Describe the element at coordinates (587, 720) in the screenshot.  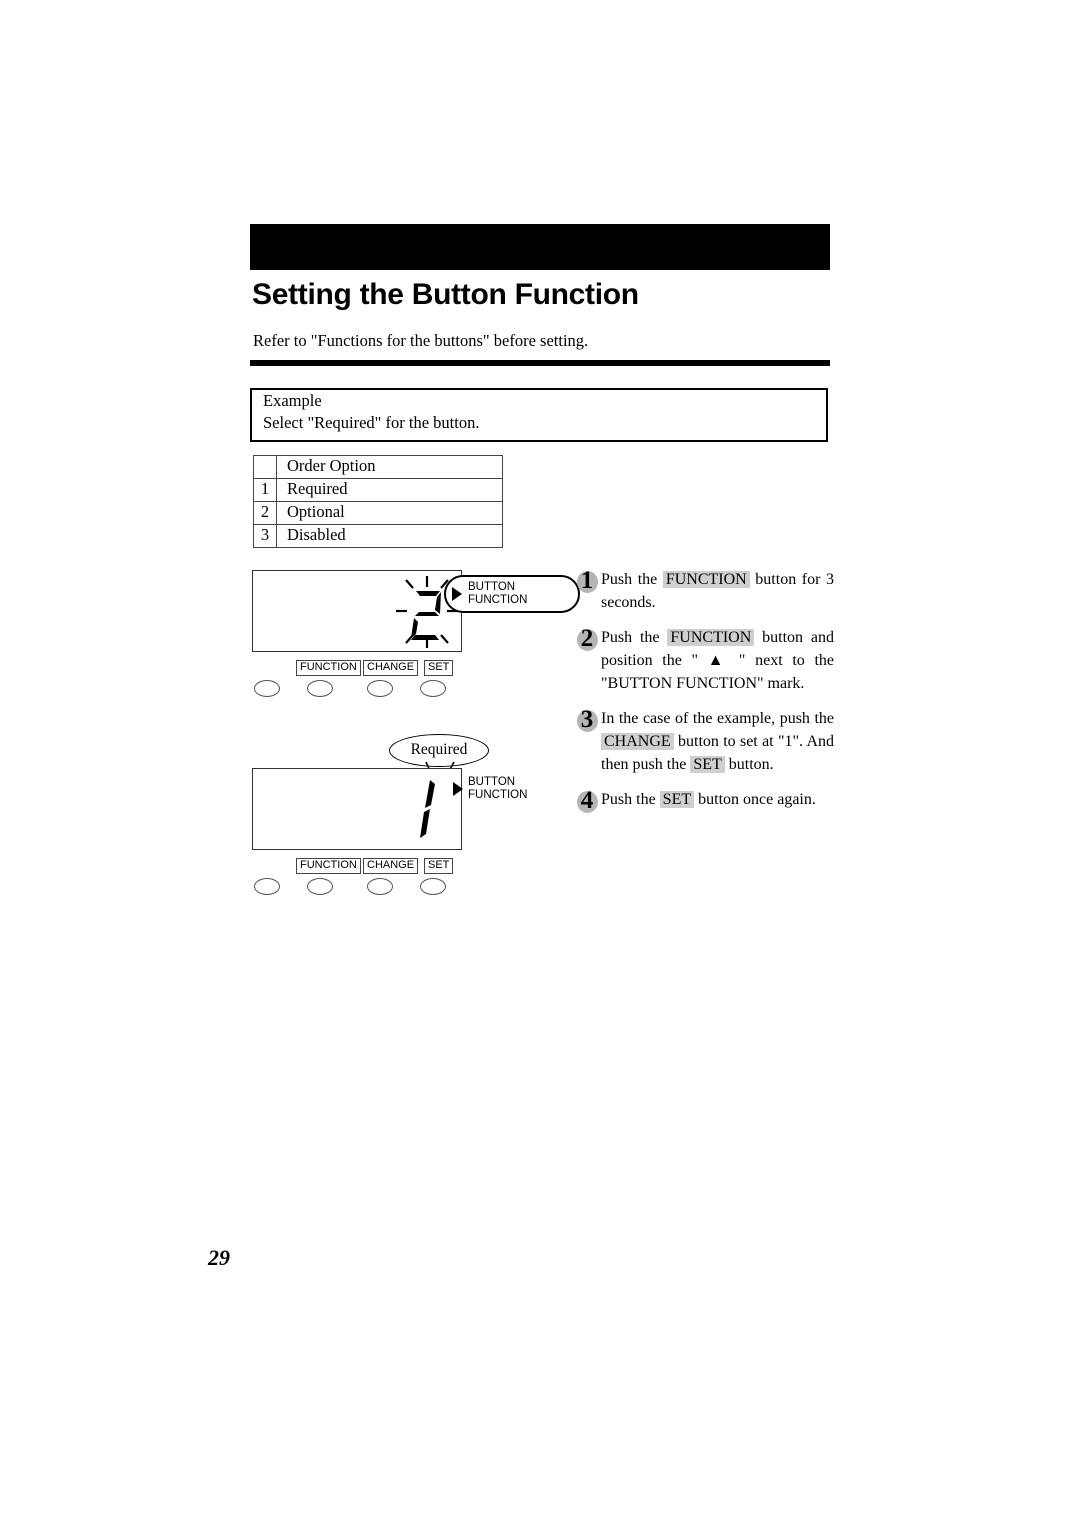
I see `step-number-badge: 3` at that location.